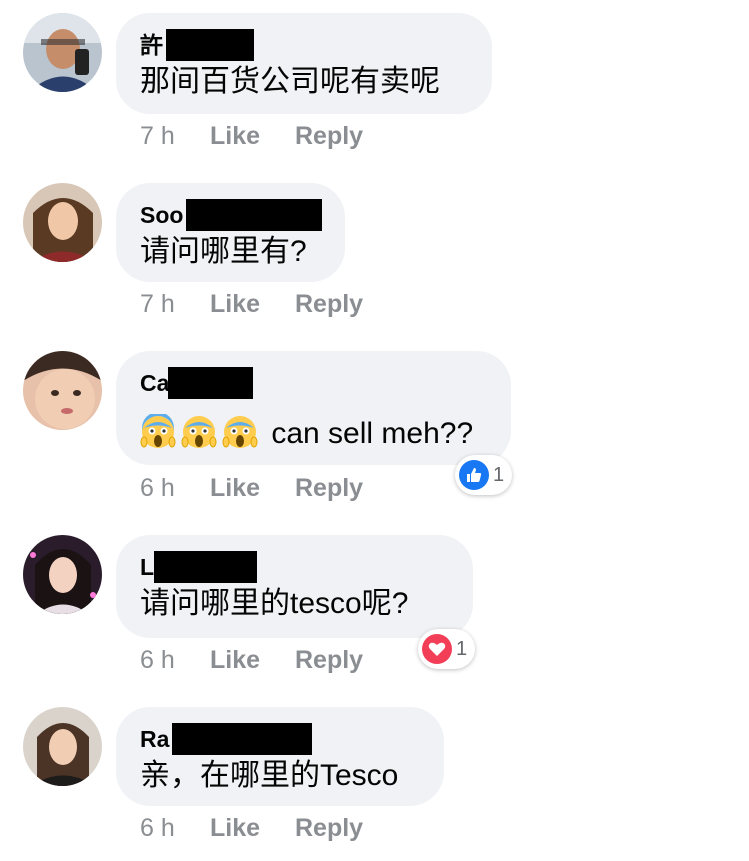 The width and height of the screenshot is (749, 861). I want to click on comment-text: can sell meh??, so click(313, 434).